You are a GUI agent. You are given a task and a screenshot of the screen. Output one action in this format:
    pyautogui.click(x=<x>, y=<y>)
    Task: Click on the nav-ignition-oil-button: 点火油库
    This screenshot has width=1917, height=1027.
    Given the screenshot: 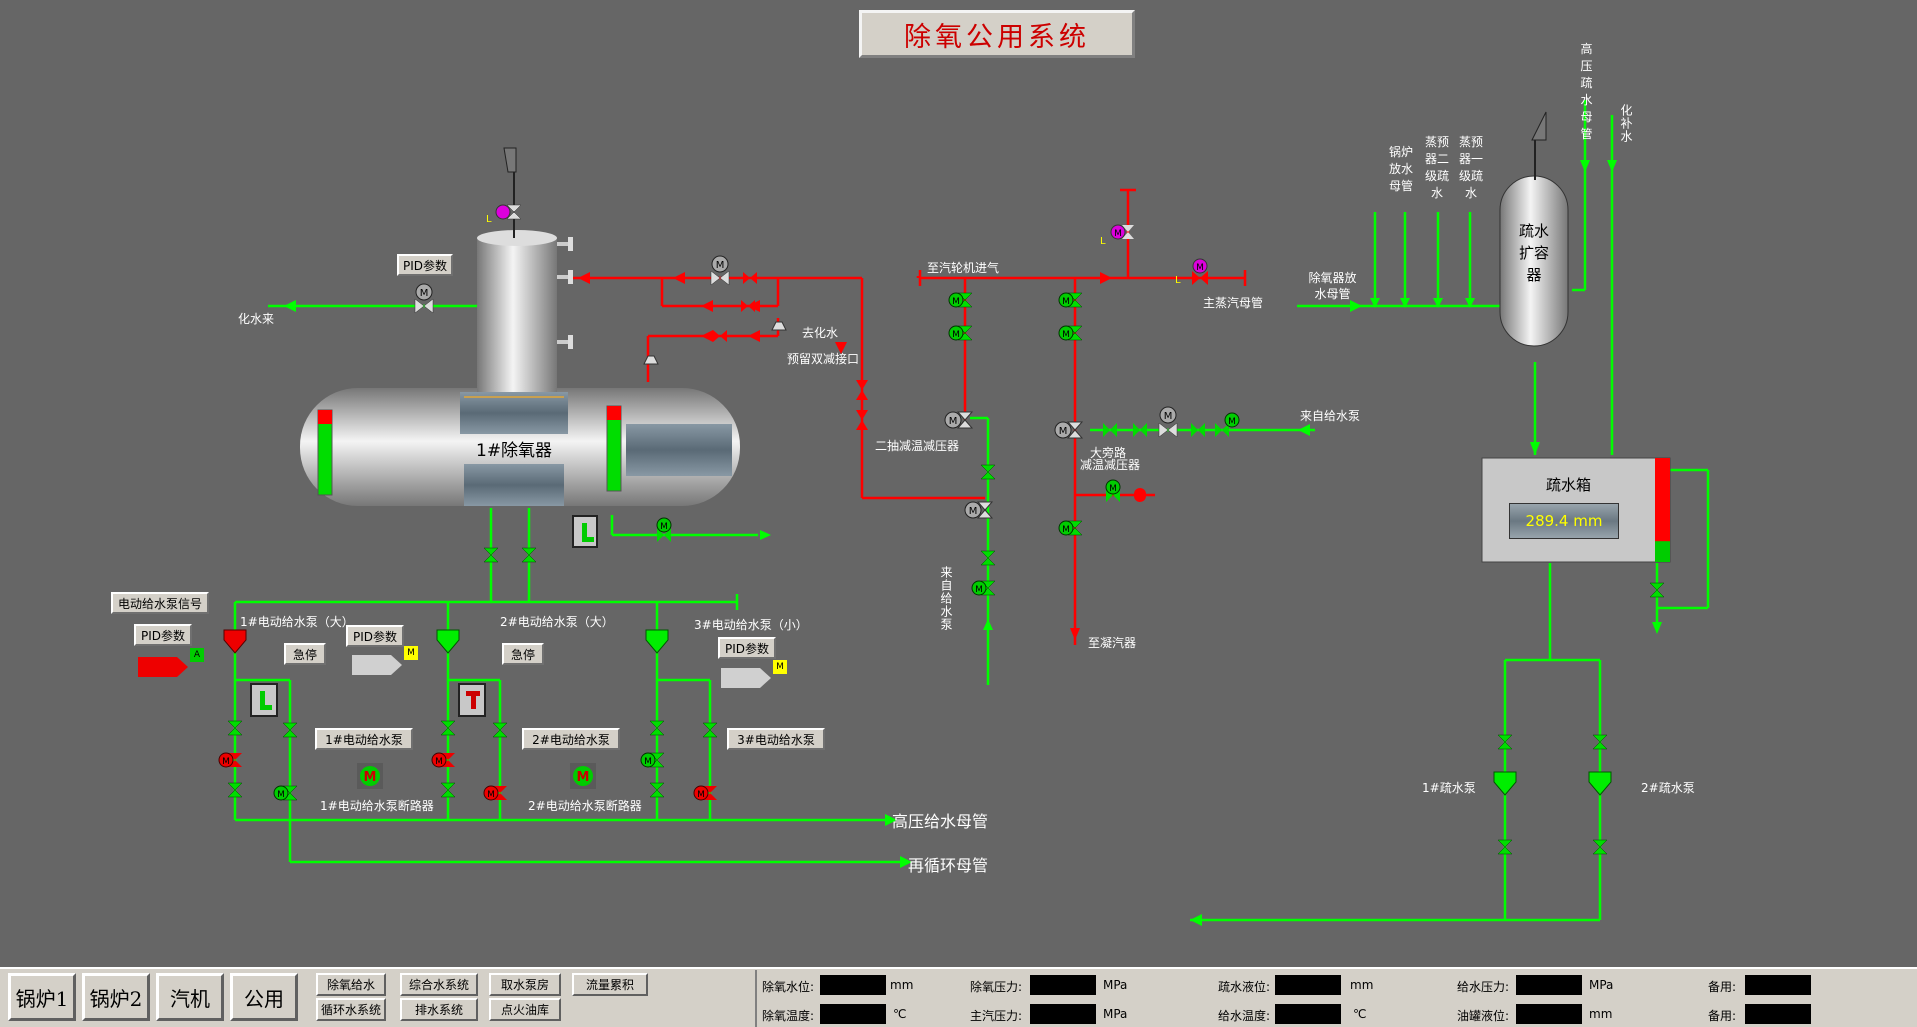 What is the action you would take?
    pyautogui.click(x=525, y=1009)
    